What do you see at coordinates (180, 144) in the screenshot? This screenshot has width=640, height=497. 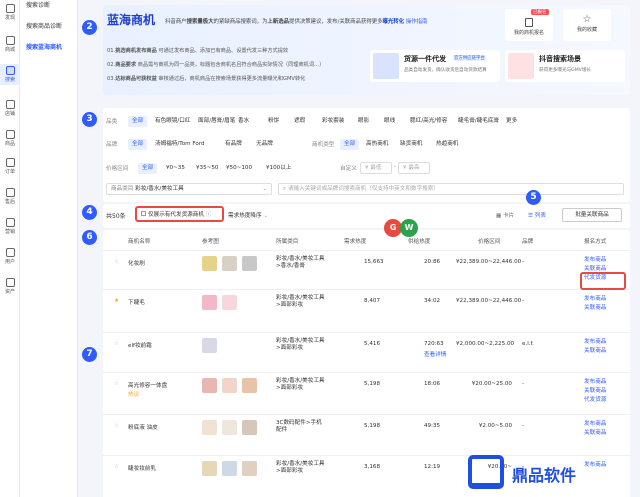 I see `brand-tag-1: 汤姆福特/Tom Ford` at bounding box center [180, 144].